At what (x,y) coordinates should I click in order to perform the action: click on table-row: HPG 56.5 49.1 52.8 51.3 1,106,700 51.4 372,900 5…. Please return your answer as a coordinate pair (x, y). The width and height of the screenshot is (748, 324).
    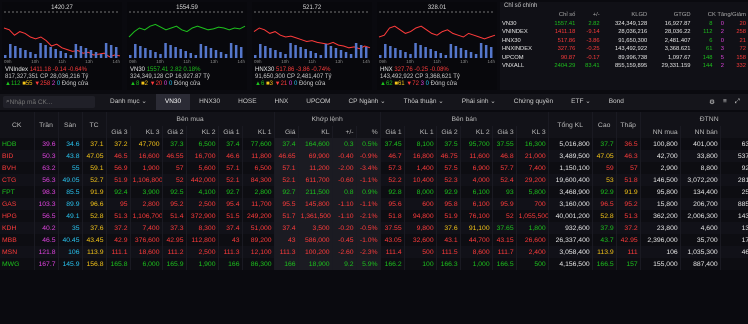
    Looking at the image, I should click on (374, 216).